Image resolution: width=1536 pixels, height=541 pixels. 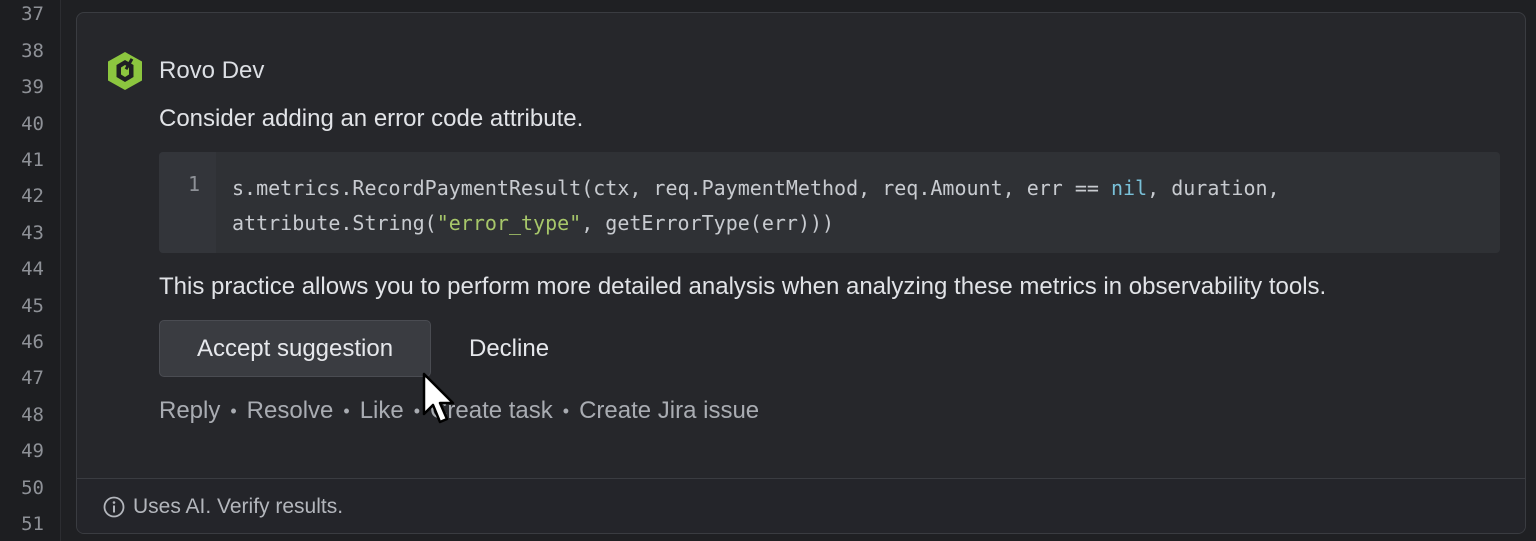 What do you see at coordinates (212, 70) in the screenshot?
I see `author-name: Rovo Dev` at bounding box center [212, 70].